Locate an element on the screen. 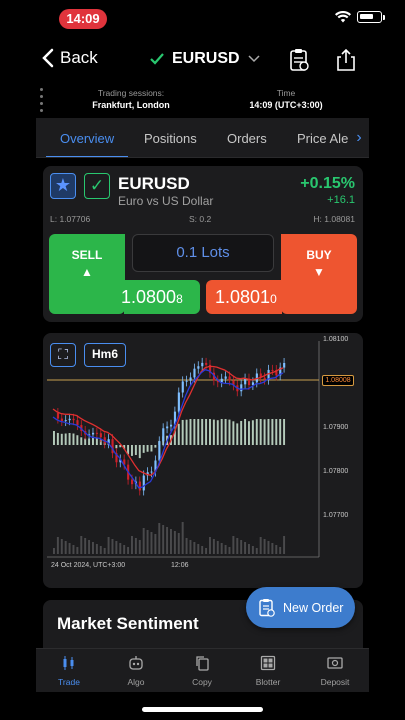 The image size is (405, 720). tab-positions: Positions is located at coordinates (170, 138).